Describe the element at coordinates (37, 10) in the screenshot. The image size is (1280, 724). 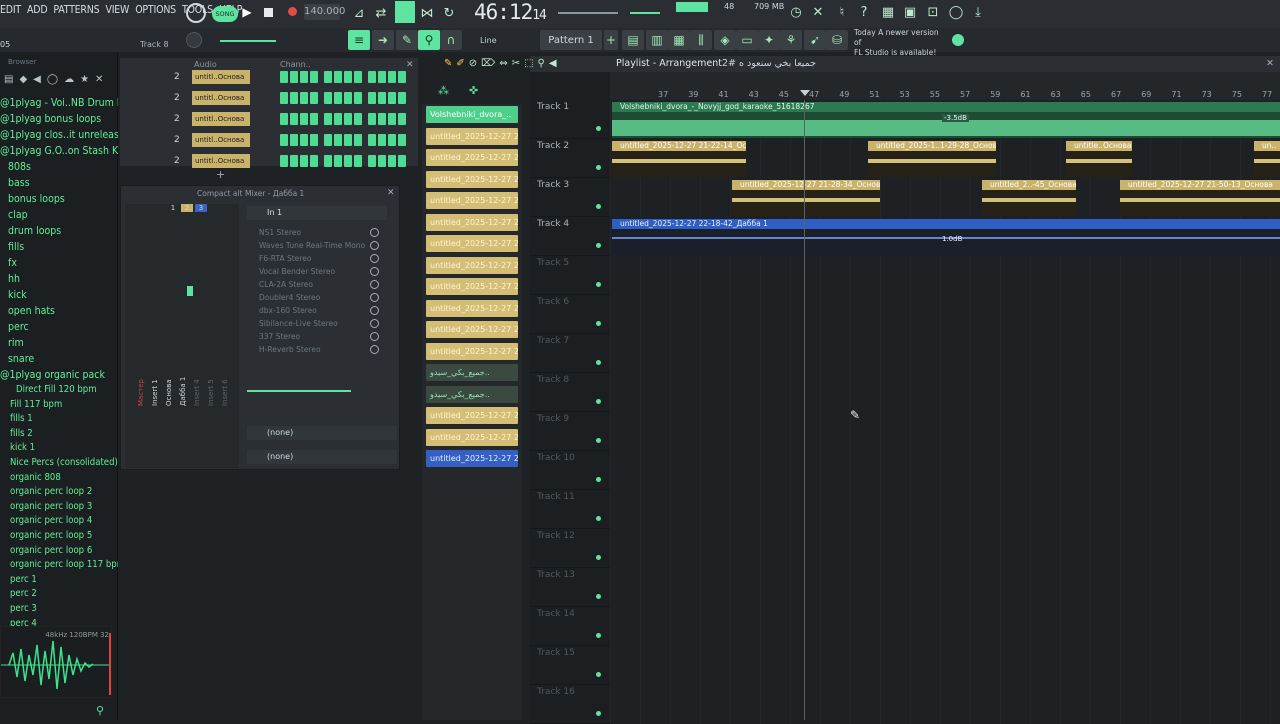
I see `menu-add: ADD` at that location.